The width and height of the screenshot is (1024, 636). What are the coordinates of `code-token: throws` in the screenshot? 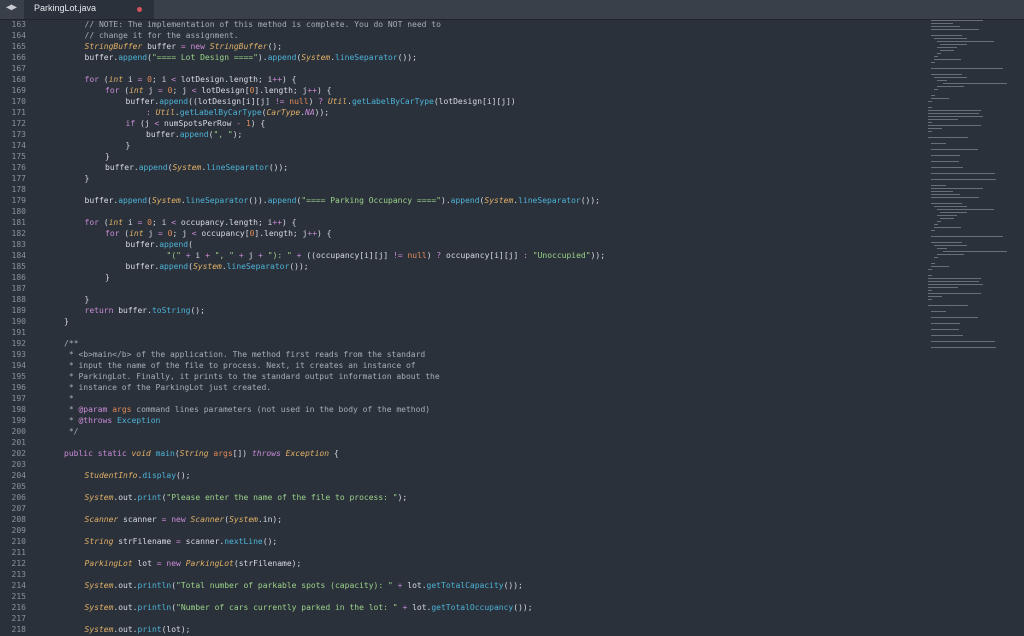 It's located at (266, 453).